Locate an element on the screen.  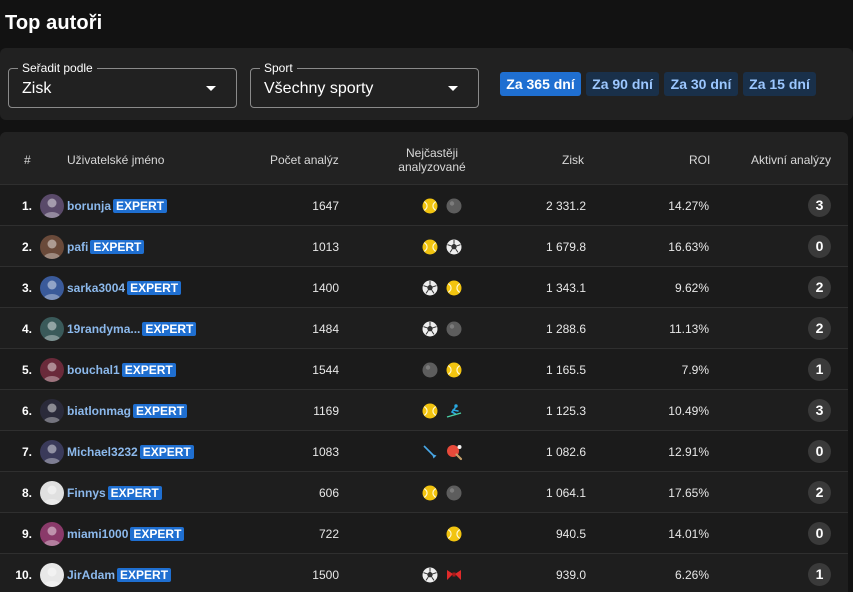
username: borunja is located at coordinates (89, 206).